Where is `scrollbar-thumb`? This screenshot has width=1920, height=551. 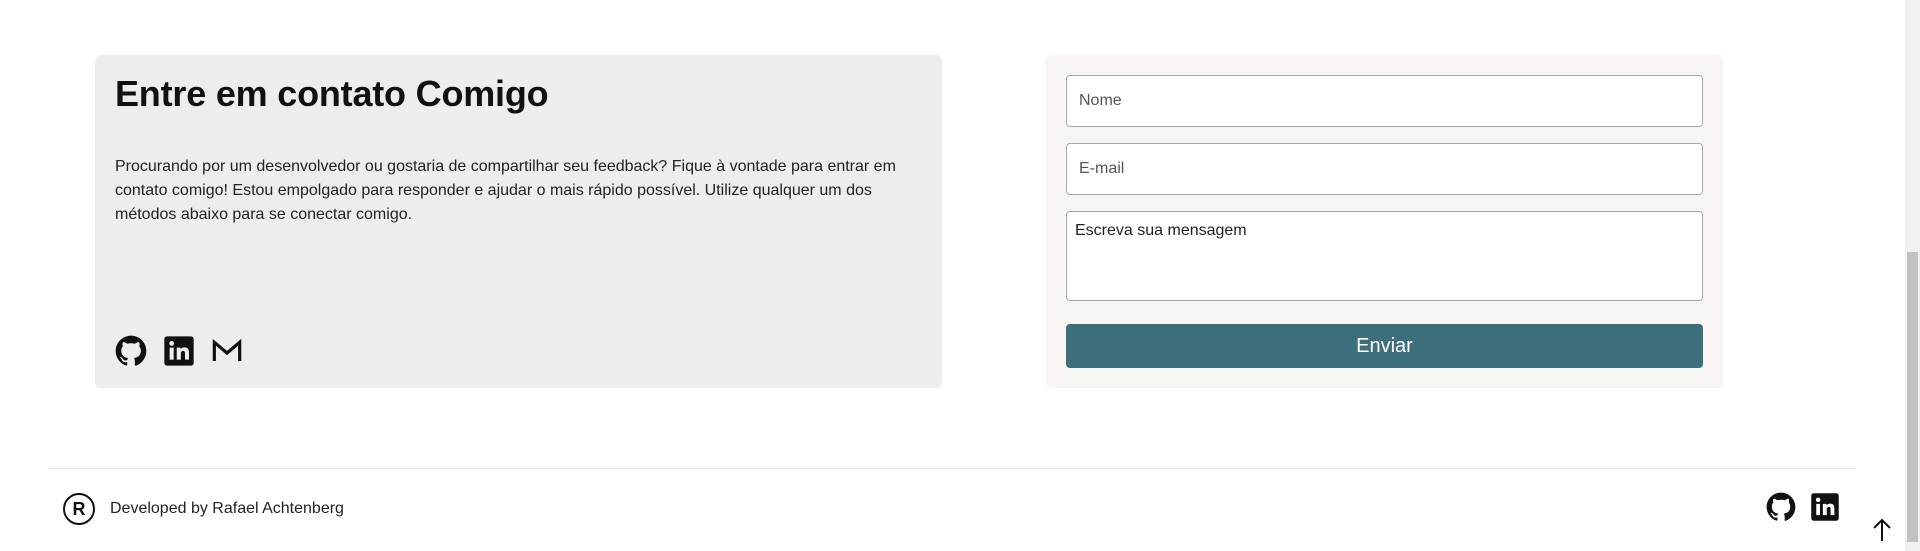
scrollbar-thumb is located at coordinates (1912, 397).